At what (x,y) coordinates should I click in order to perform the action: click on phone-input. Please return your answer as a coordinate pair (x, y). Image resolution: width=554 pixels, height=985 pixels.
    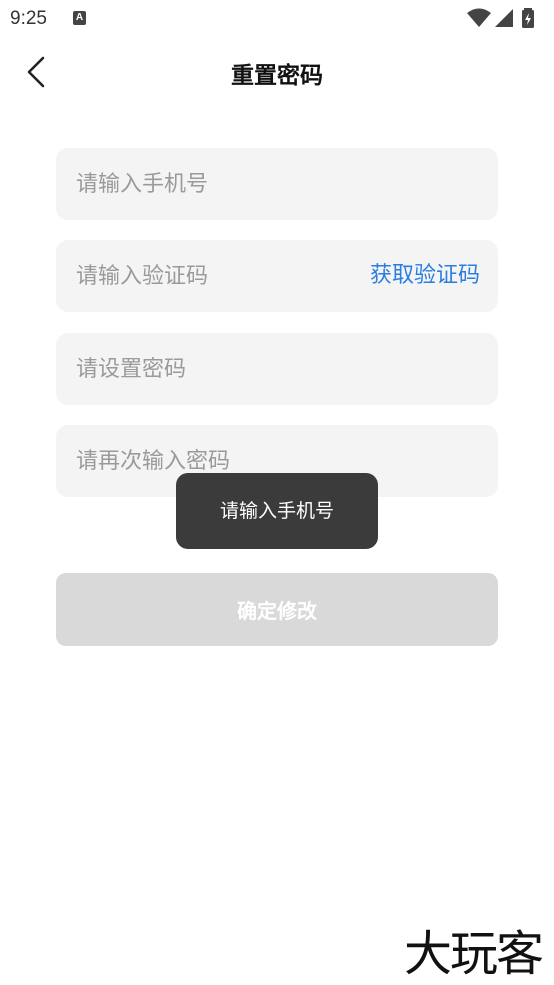
    Looking at the image, I should click on (277, 184).